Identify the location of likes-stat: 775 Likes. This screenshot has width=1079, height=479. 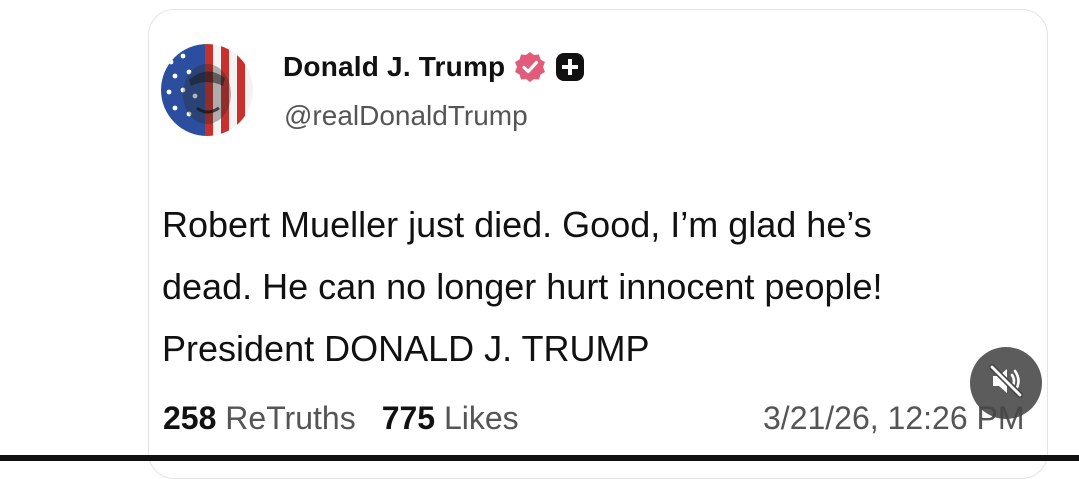
(450, 418).